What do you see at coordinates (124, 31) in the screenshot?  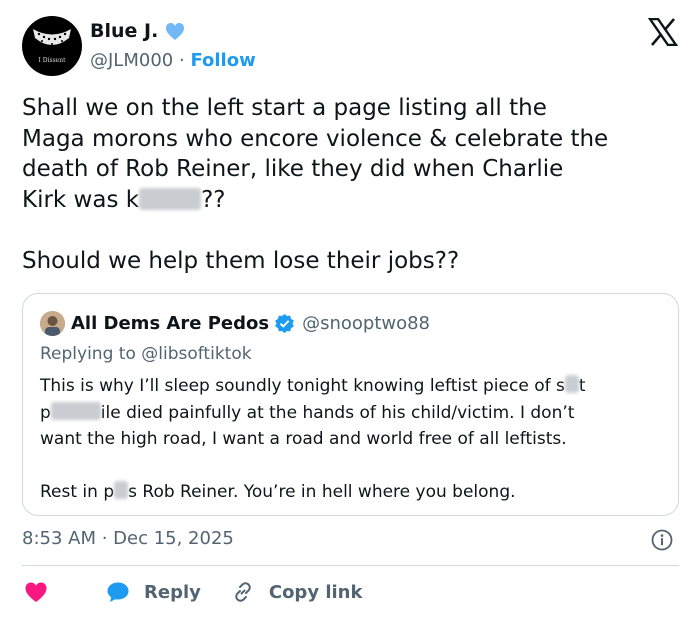 I see `author-name: Blue J.` at bounding box center [124, 31].